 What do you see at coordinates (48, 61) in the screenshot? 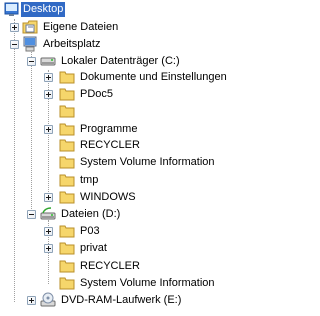
I see `hard-drive-icon` at bounding box center [48, 61].